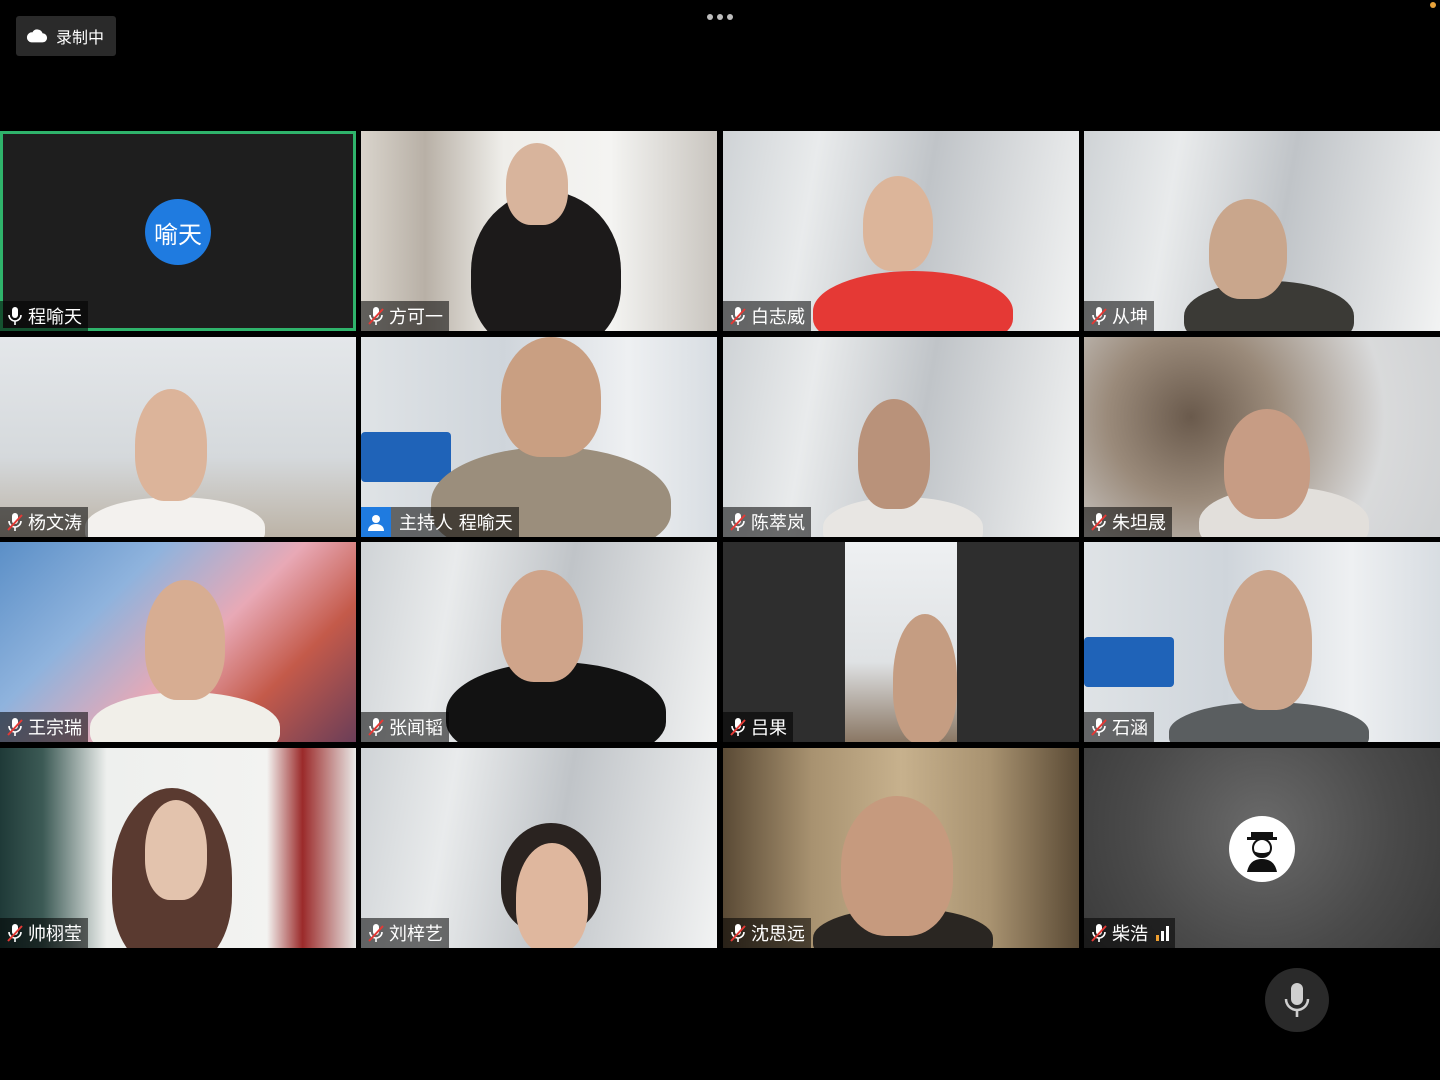  Describe the element at coordinates (778, 934) in the screenshot. I see `participant-name: 沈思远` at that location.